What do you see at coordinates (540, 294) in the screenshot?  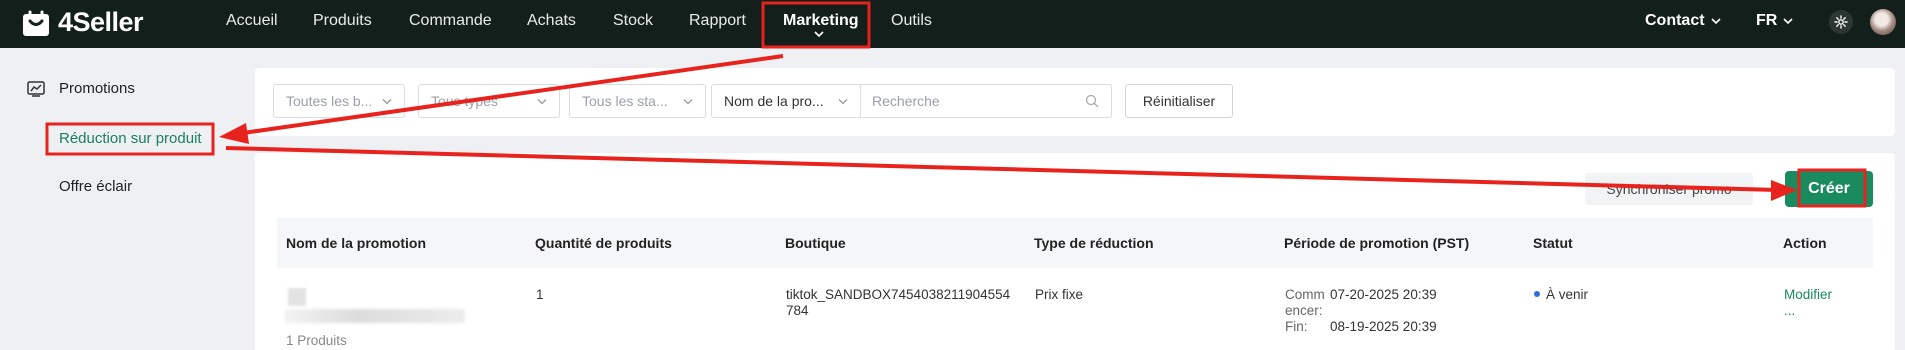 I see `quantity-cell: 1` at bounding box center [540, 294].